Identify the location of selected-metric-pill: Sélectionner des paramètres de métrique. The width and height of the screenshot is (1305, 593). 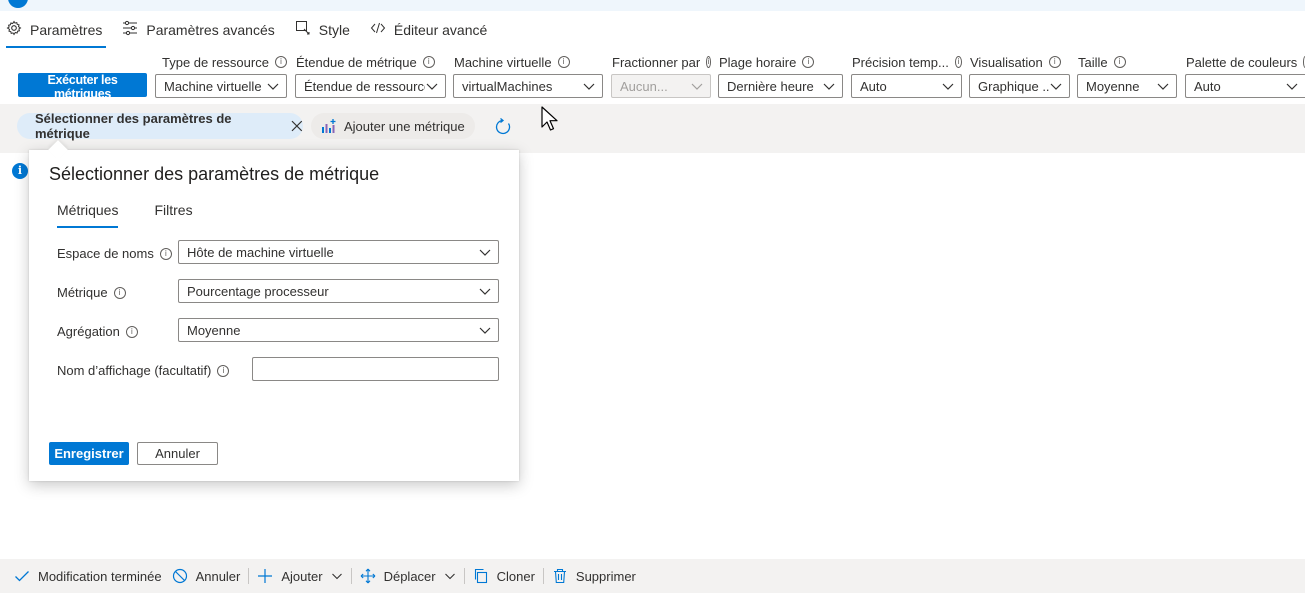
(160, 126).